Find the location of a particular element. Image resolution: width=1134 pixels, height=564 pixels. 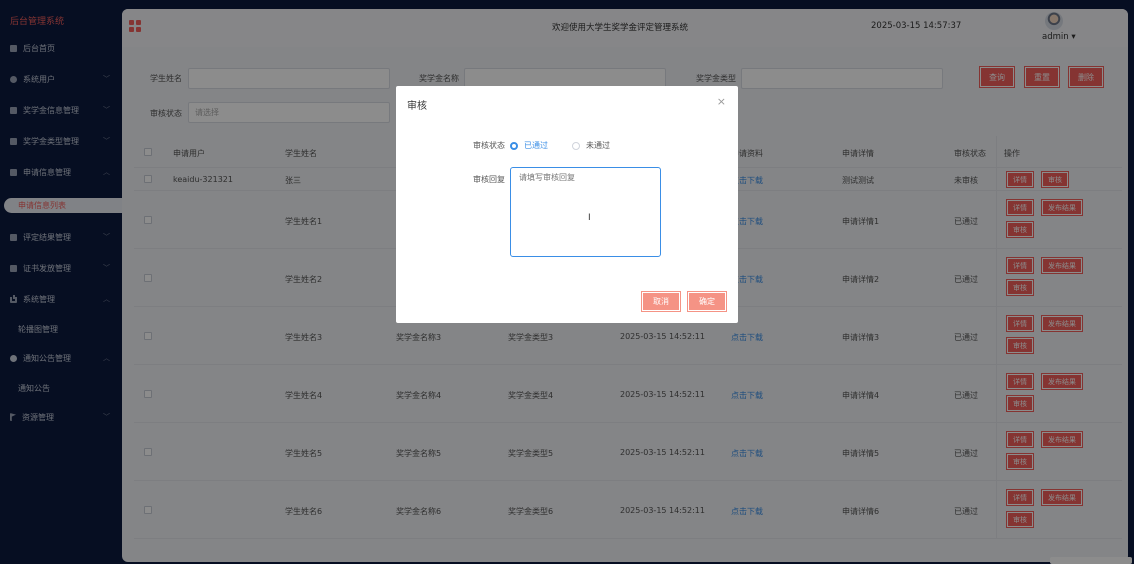

review-status-label: 审核状态 is located at coordinates (489, 145).